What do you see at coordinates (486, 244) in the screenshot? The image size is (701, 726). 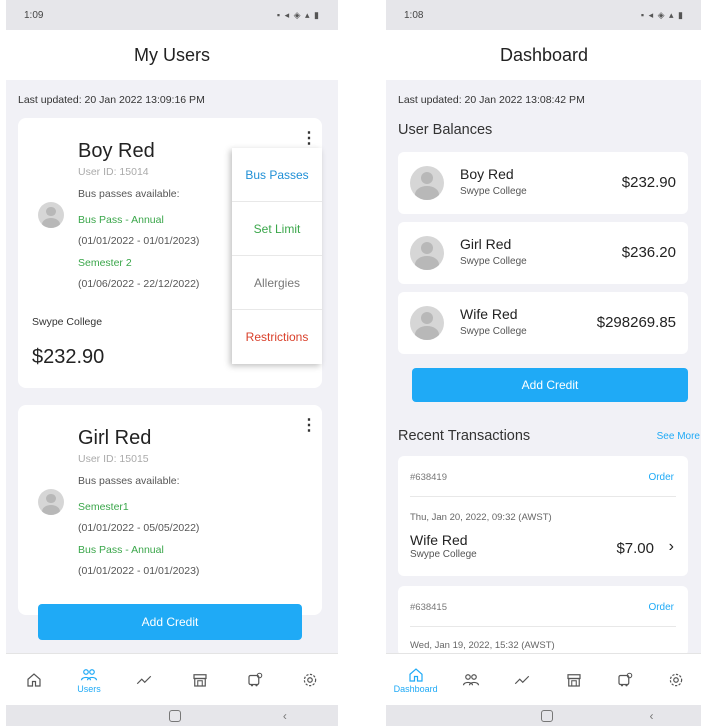 I see `balance-user-name: Girl Red` at bounding box center [486, 244].